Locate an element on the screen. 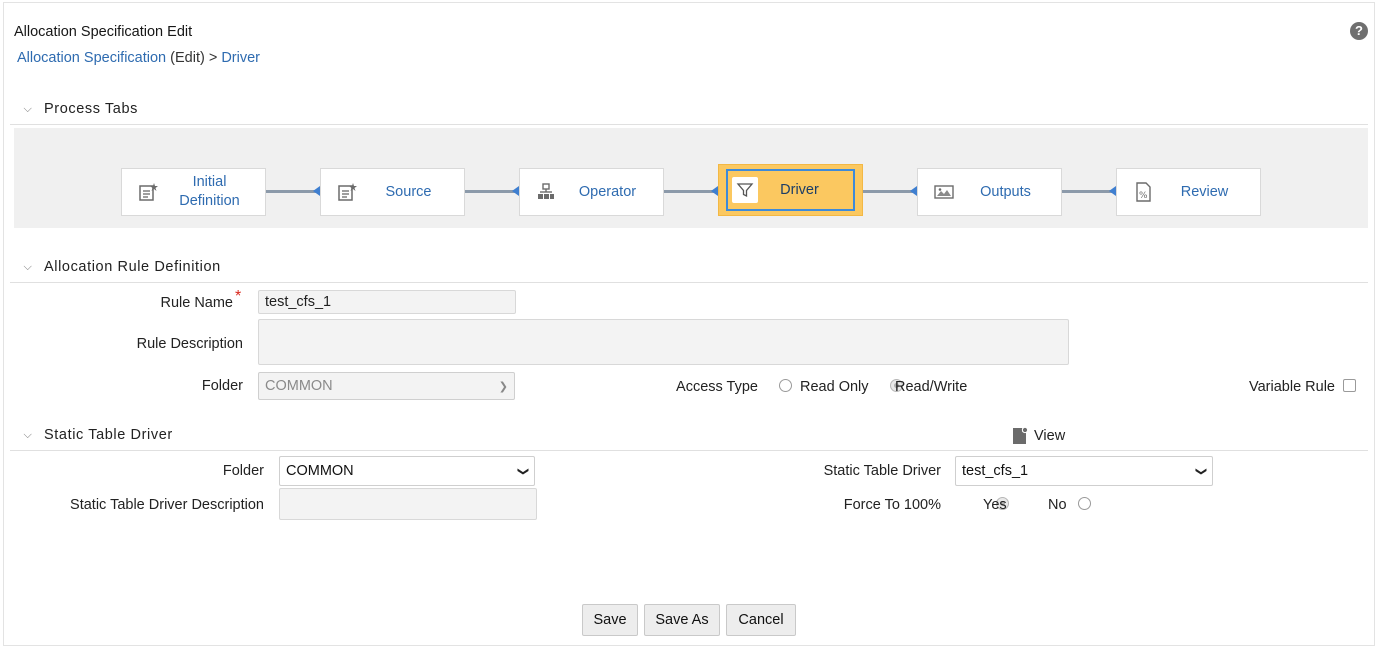  breadcrumb-current: Driver is located at coordinates (240, 58).